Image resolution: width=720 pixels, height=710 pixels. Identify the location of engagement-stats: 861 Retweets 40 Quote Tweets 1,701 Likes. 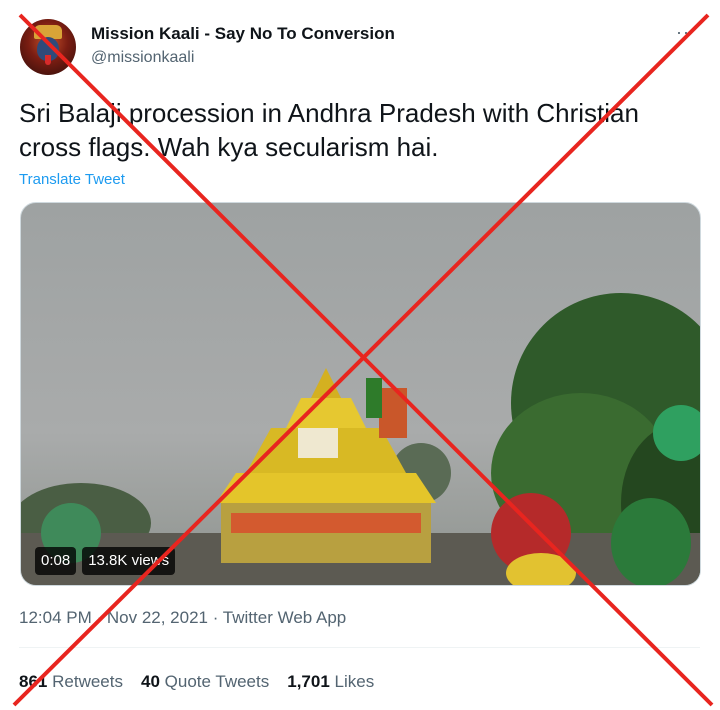
(196, 682).